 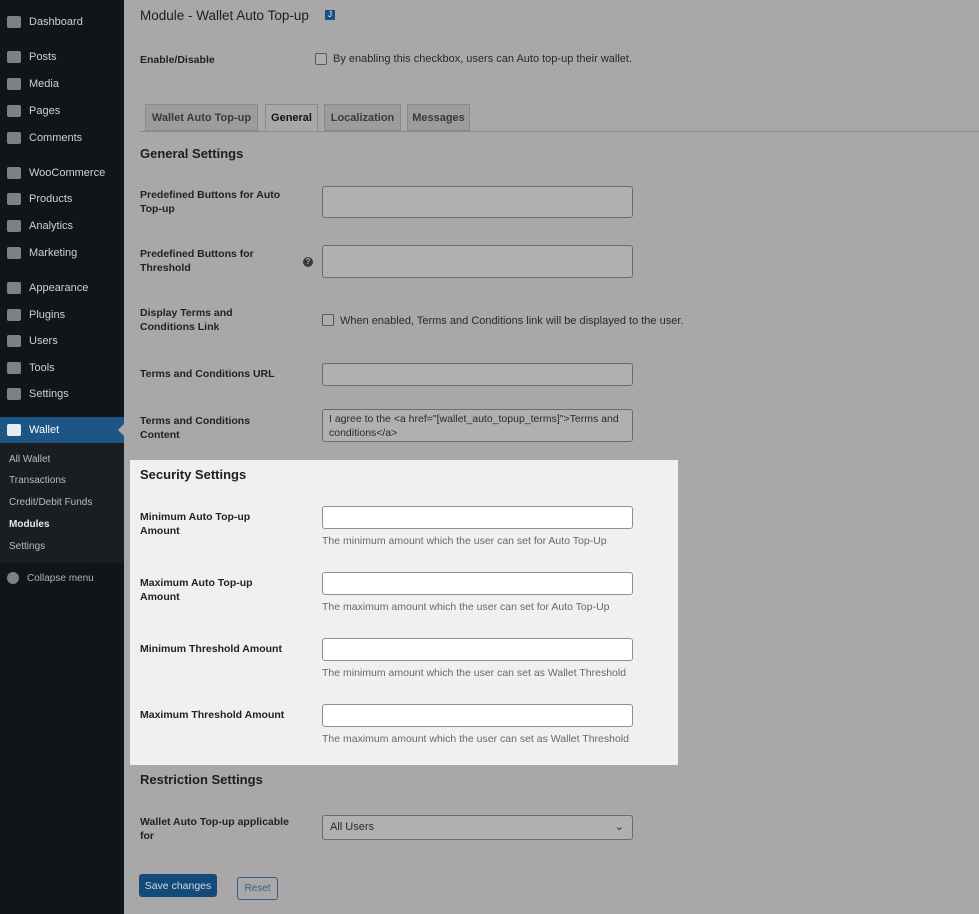 What do you see at coordinates (477, 583) in the screenshot?
I see `max-auto-topup-input` at bounding box center [477, 583].